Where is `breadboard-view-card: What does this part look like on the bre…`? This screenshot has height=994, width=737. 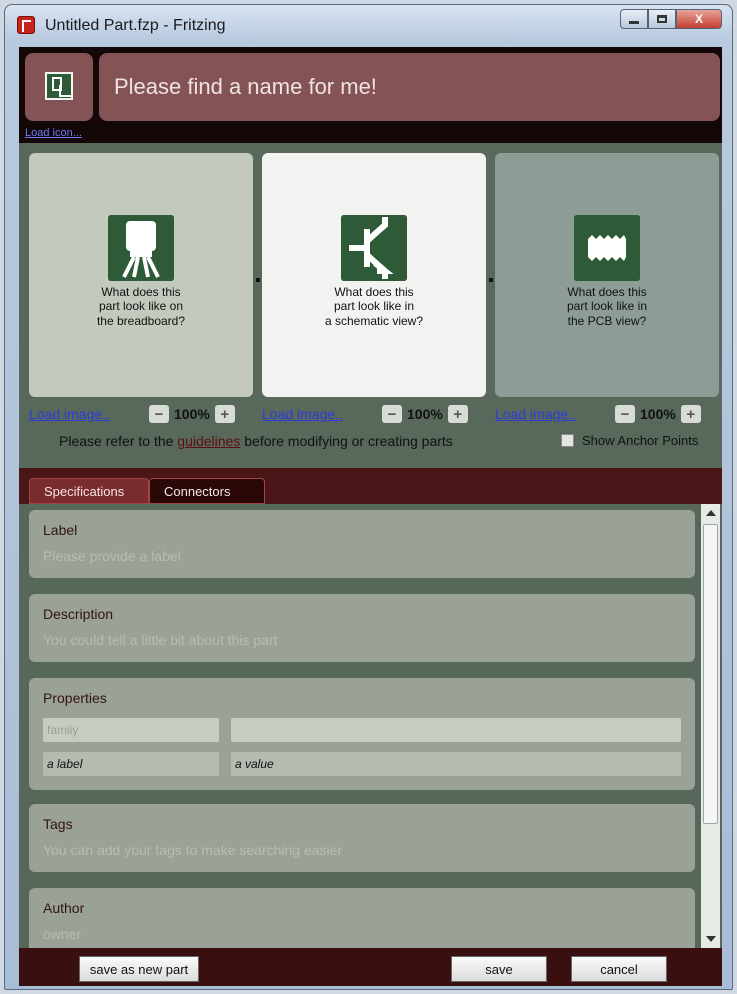 breadboard-view-card: What does this part look like on the bre… is located at coordinates (141, 275).